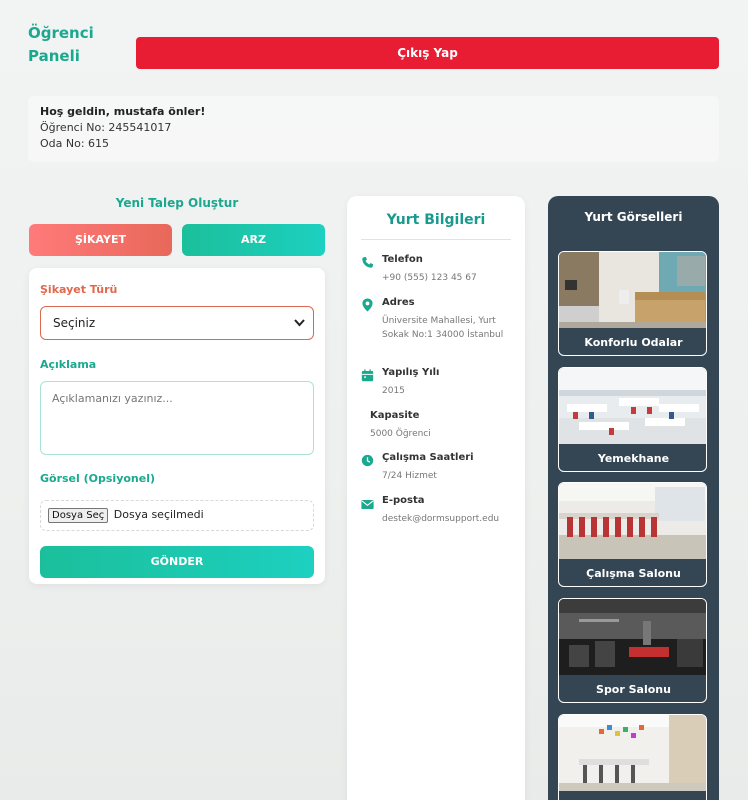 Image resolution: width=748 pixels, height=800 pixels. What do you see at coordinates (368, 502) in the screenshot?
I see `envelope-icon` at bounding box center [368, 502].